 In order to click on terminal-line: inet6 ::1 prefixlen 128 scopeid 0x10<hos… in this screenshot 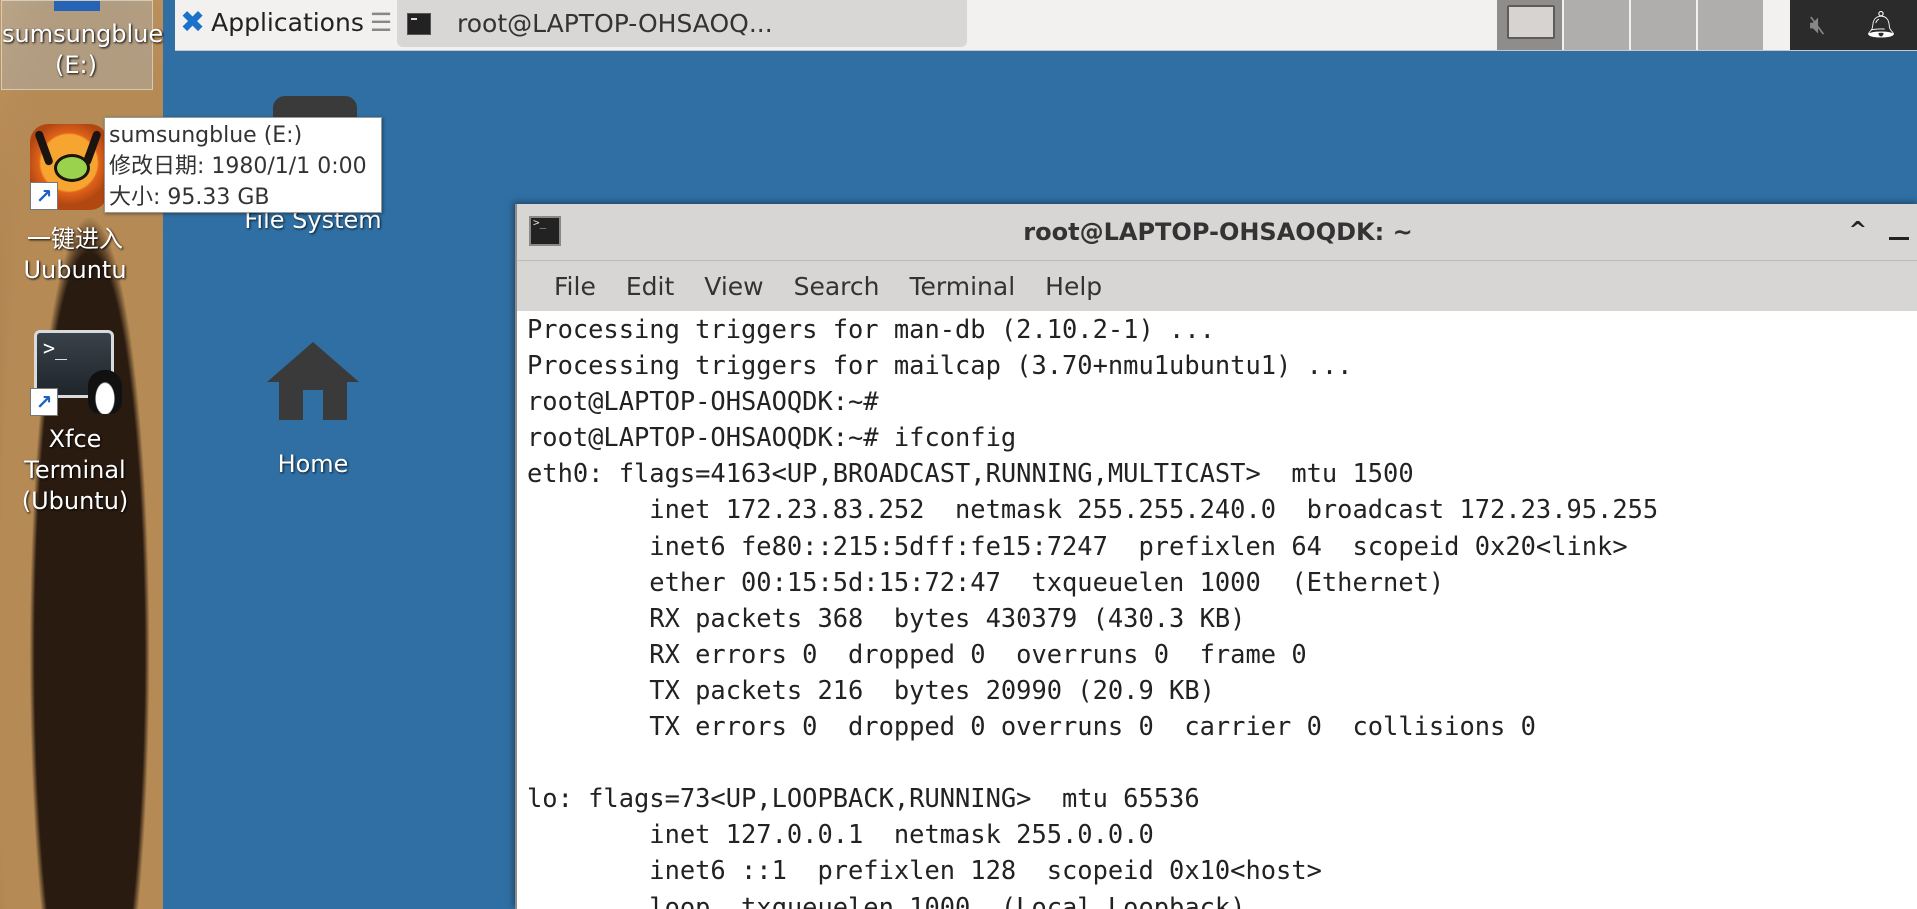, I will do `click(924, 870)`.